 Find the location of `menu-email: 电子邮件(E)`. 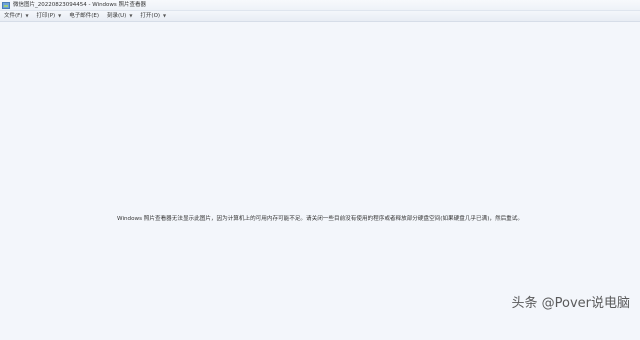

menu-email: 电子邮件(E) is located at coordinates (84, 16).